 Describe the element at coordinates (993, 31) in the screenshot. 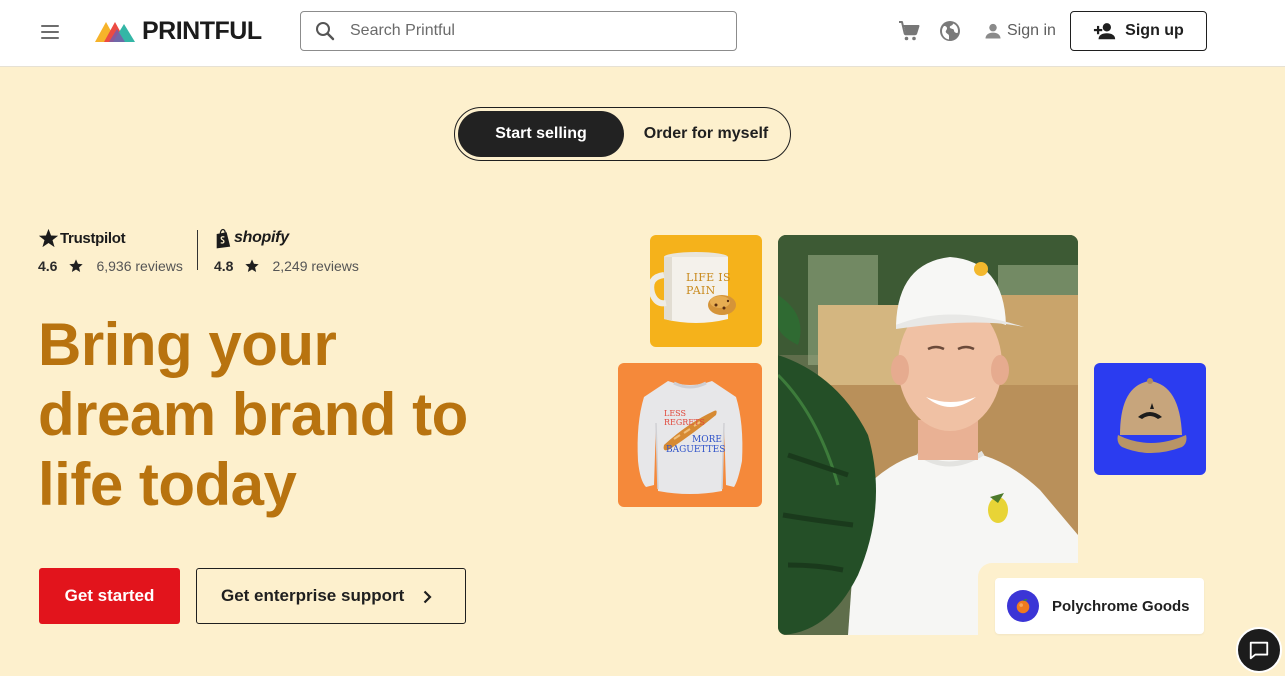

I see `person-icon` at that location.